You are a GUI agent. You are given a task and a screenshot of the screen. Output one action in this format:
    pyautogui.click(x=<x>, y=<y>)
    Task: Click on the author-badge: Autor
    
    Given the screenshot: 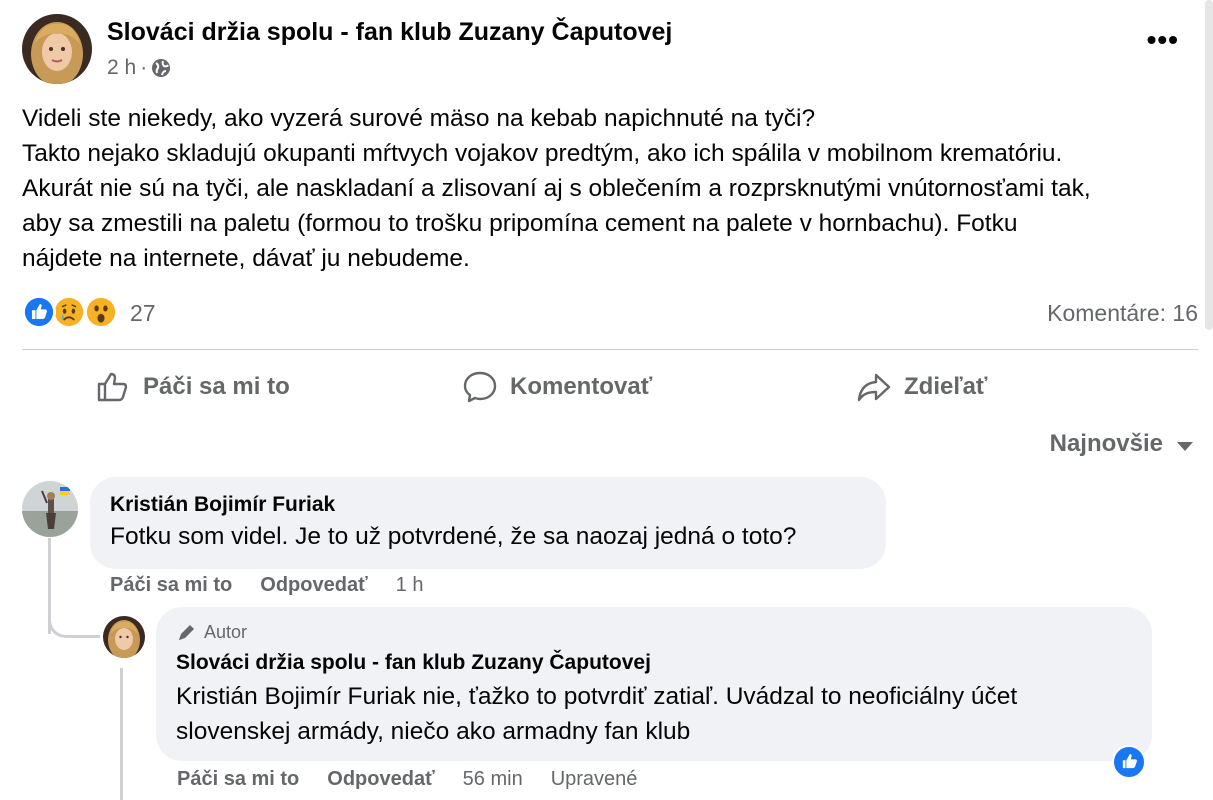 What is the action you would take?
    pyautogui.click(x=211, y=632)
    